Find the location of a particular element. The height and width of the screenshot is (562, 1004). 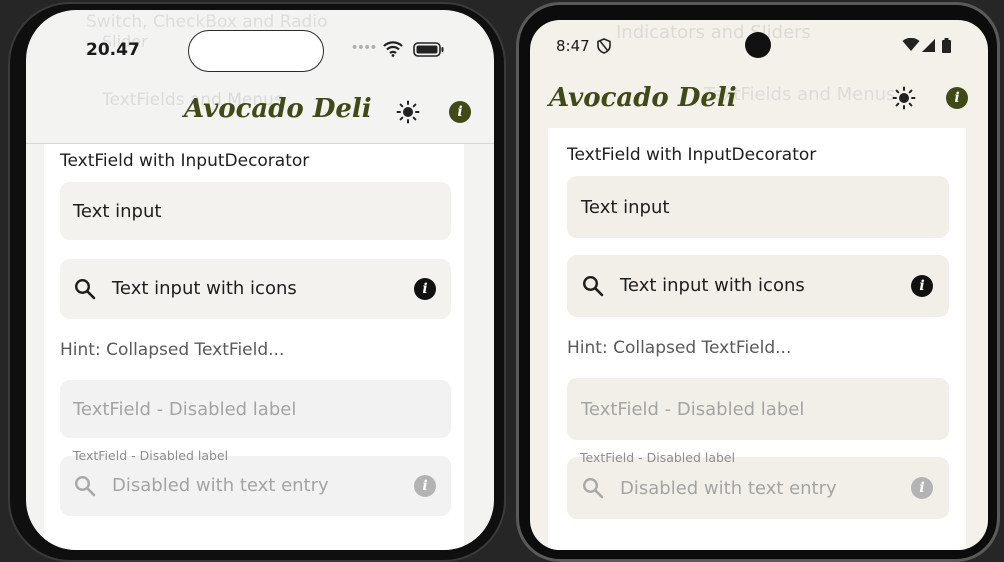

android-status-time: 8:47 is located at coordinates (573, 46).